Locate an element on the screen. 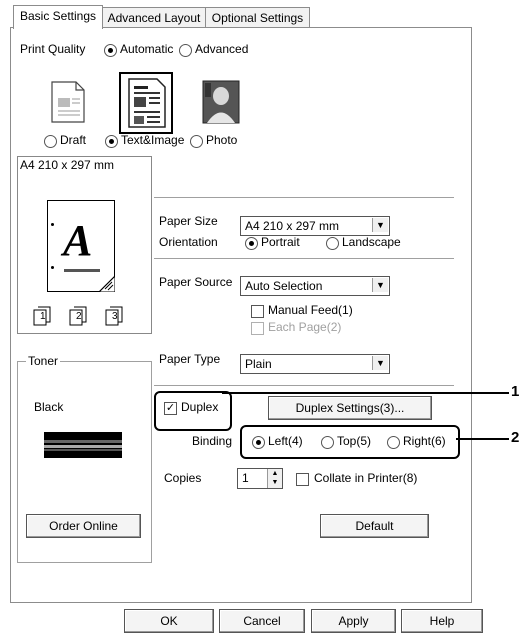 Image resolution: width=523 pixels, height=639 pixels. photo-portrait-icon is located at coordinates (221, 102).